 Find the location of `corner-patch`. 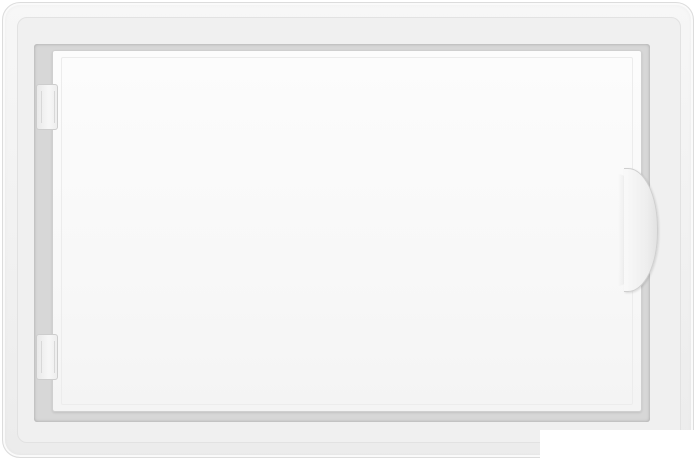

corner-patch is located at coordinates (620, 446).